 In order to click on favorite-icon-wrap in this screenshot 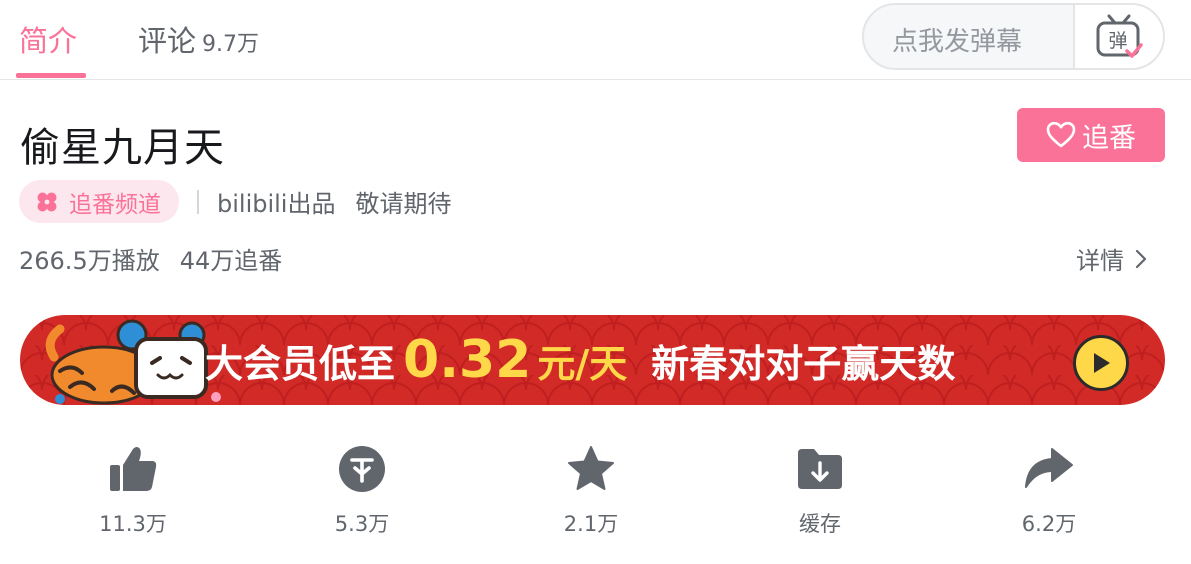, I will do `click(591, 469)`.